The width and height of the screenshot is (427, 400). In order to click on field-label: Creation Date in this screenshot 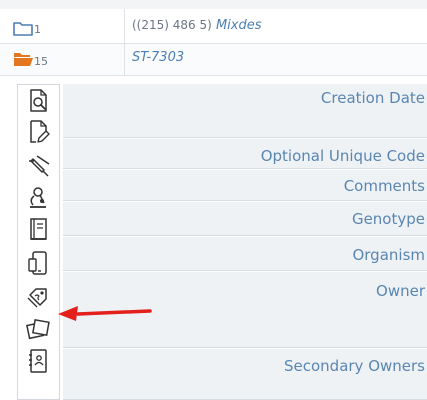, I will do `click(372, 98)`.